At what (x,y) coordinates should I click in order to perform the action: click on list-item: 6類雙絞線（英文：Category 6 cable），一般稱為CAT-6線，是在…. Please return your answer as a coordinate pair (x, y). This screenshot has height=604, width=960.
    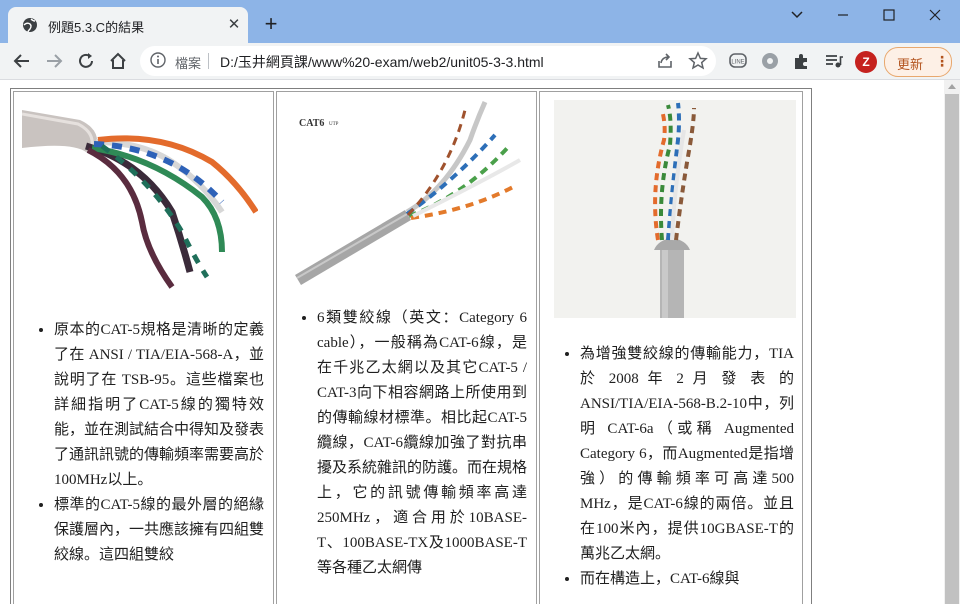
    Looking at the image, I should click on (422, 443).